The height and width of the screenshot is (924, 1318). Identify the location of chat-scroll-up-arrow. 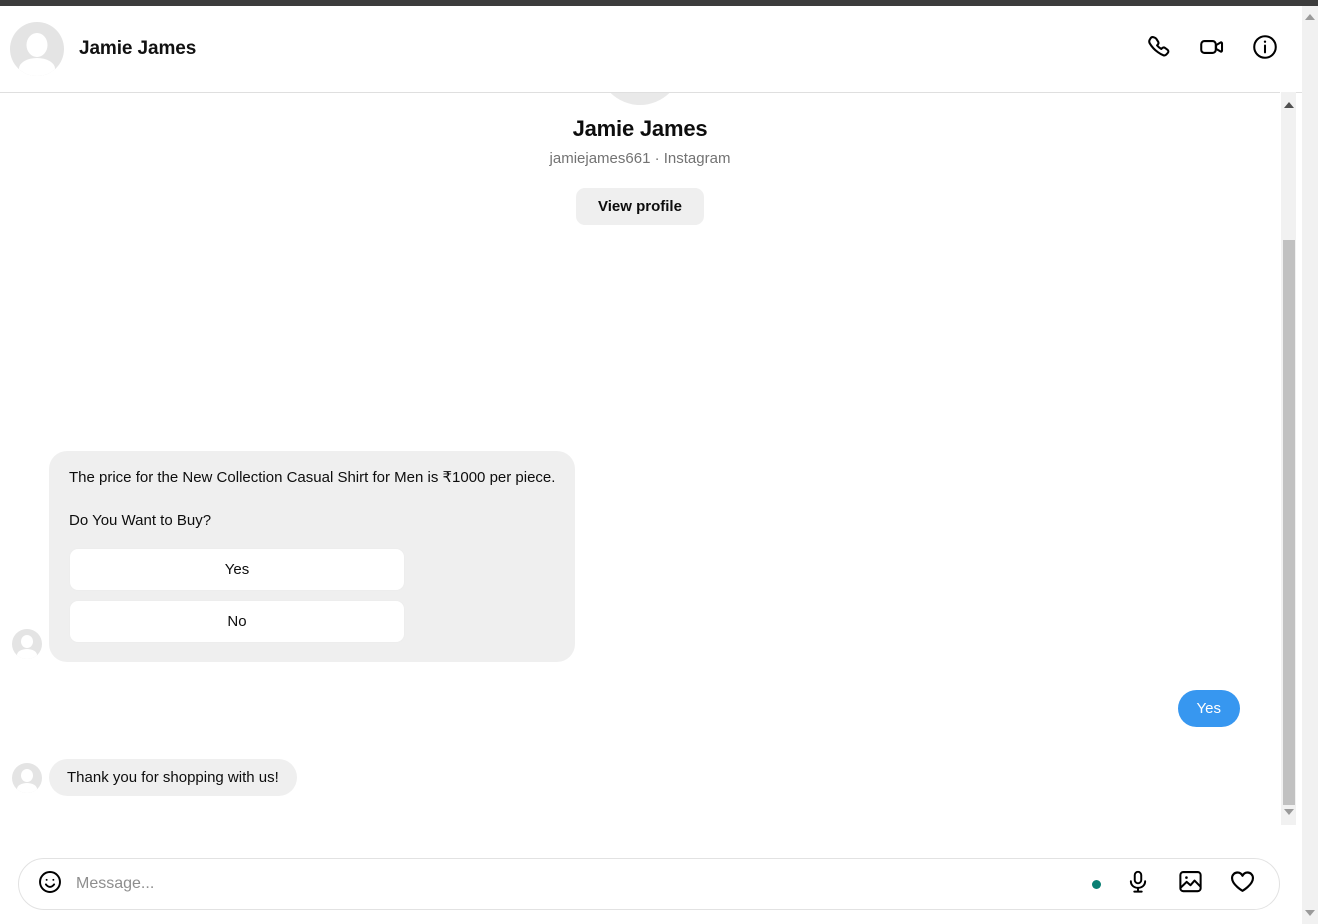
(1288, 105).